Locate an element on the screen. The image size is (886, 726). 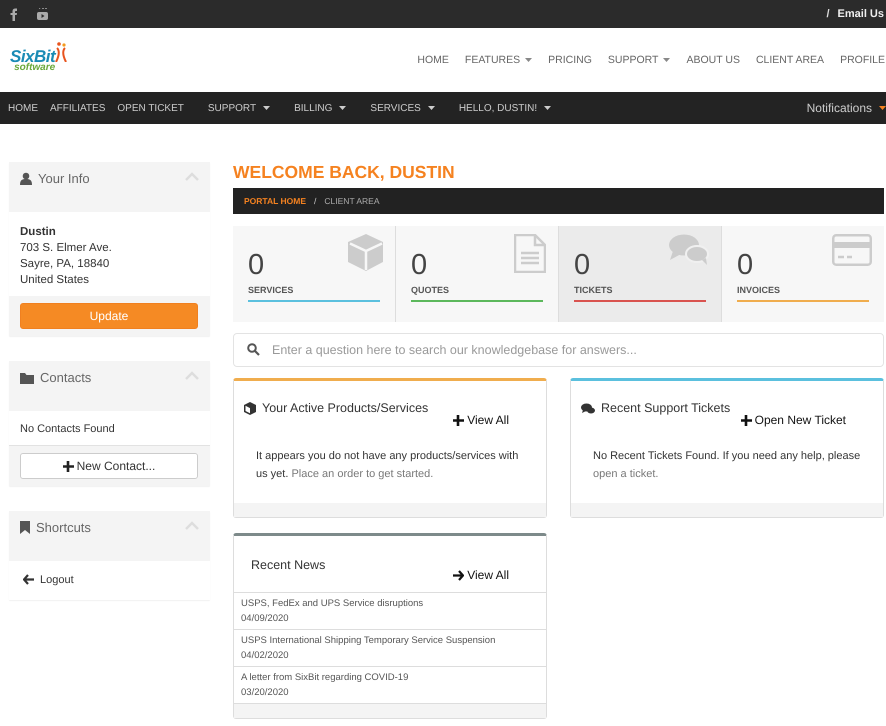
panel-title: Your Info is located at coordinates (64, 179).